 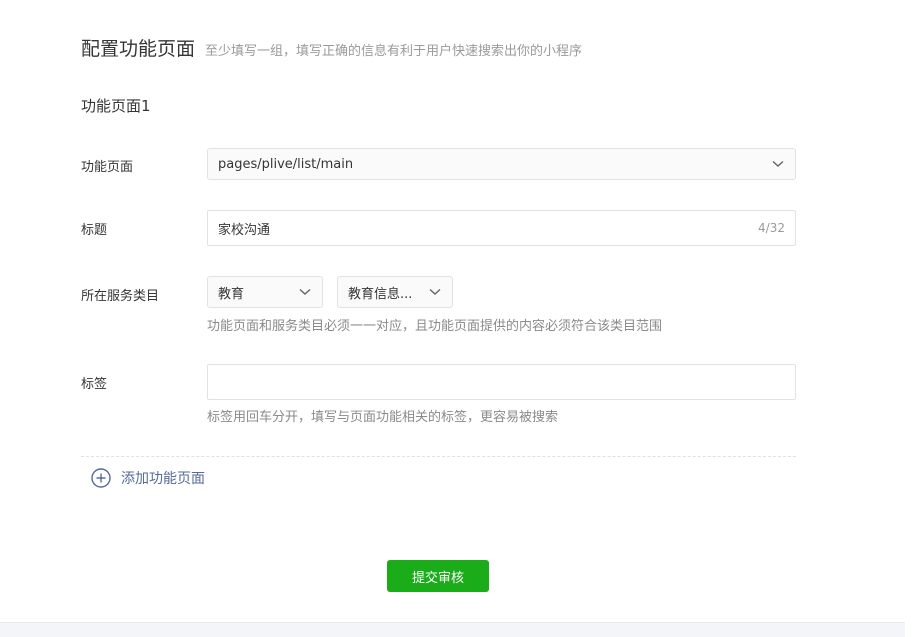 What do you see at coordinates (101, 478) in the screenshot?
I see `plus-circle-icon` at bounding box center [101, 478].